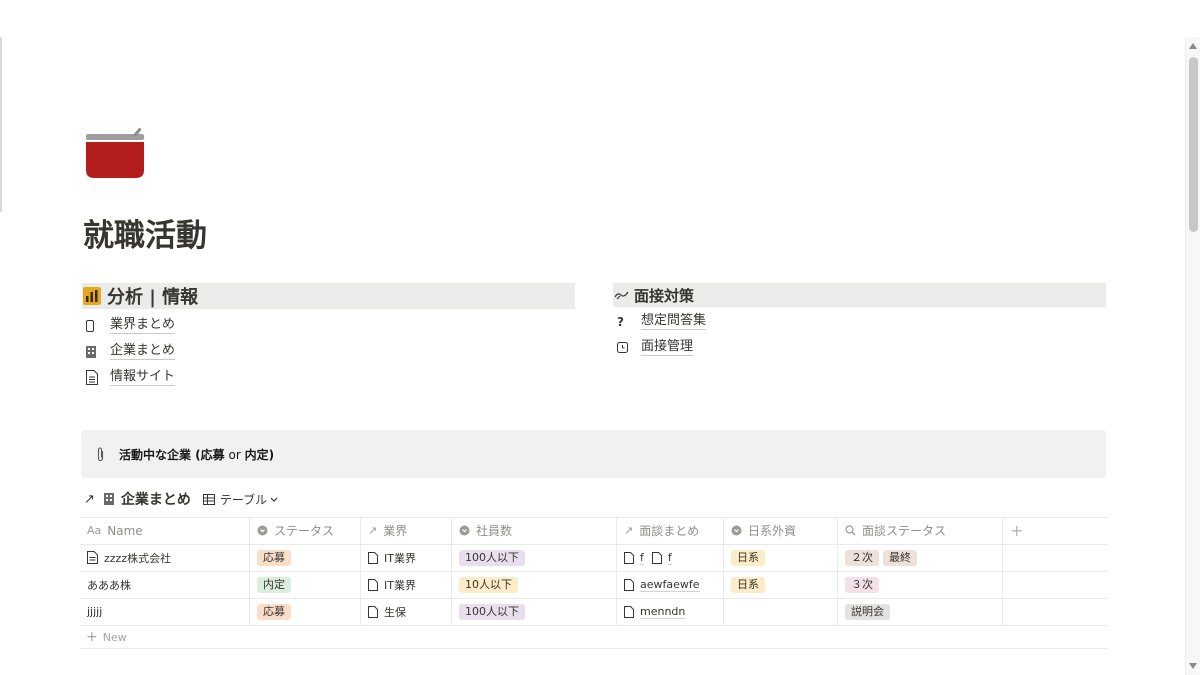  I want to click on row-name: jjjjj, so click(95, 611).